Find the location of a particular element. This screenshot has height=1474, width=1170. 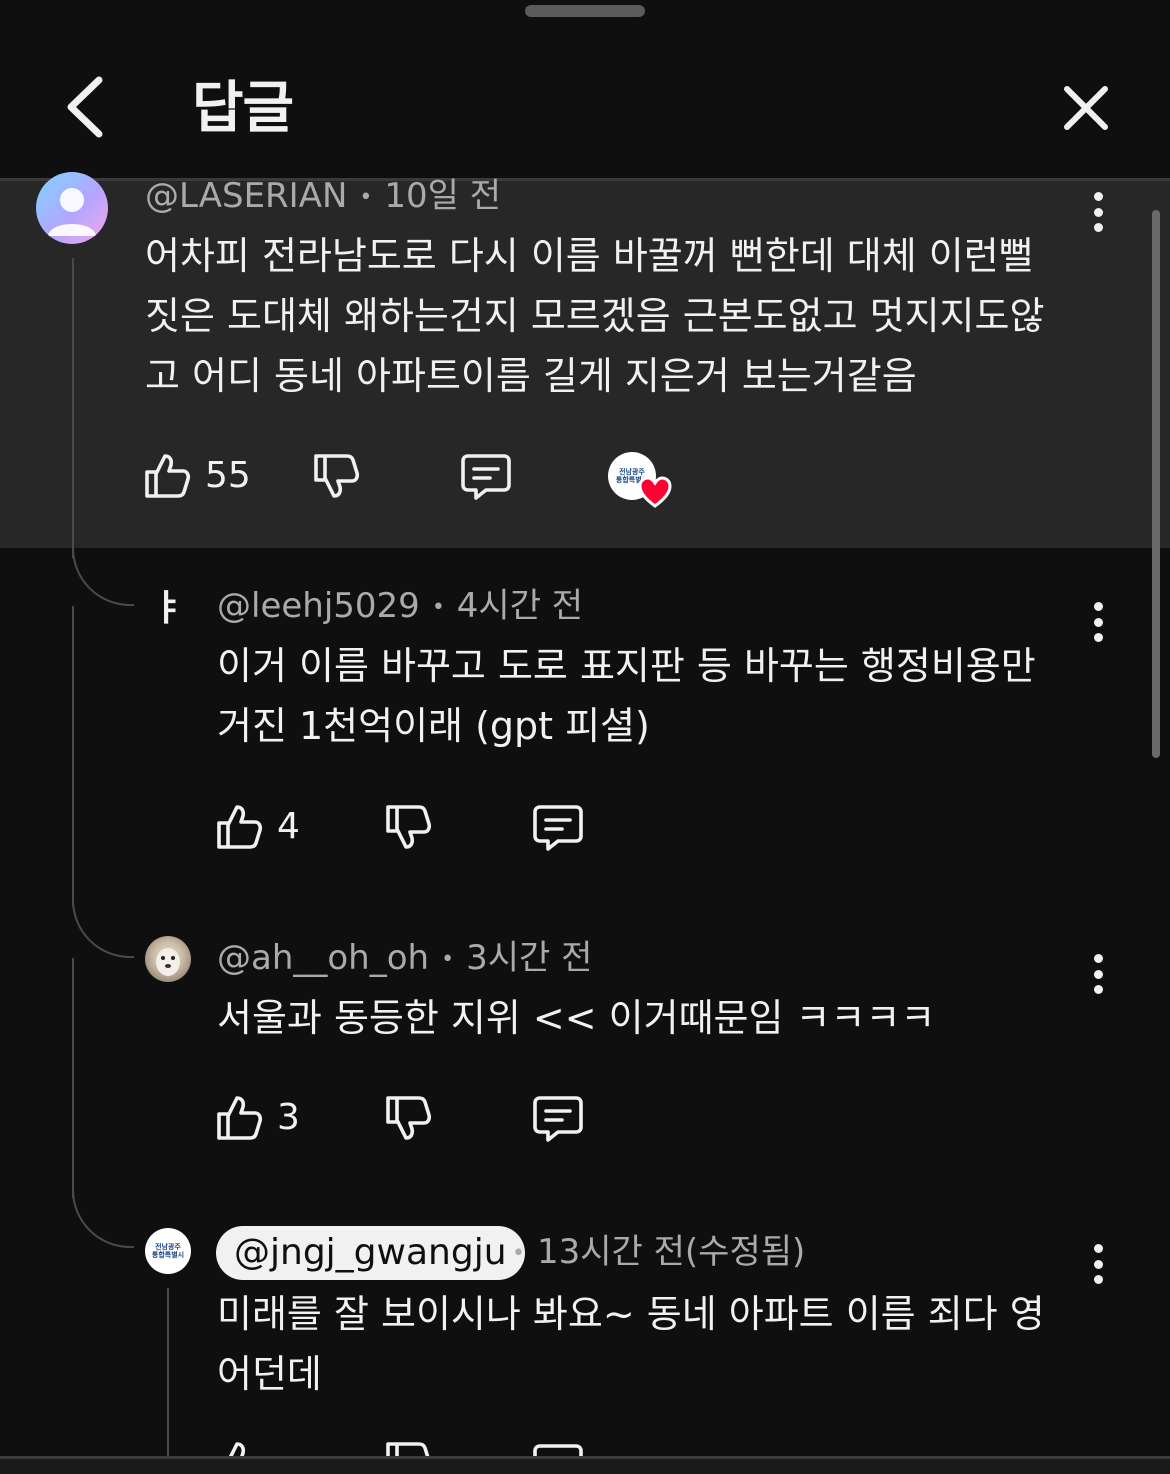

like-button is located at coordinates (239, 1448).